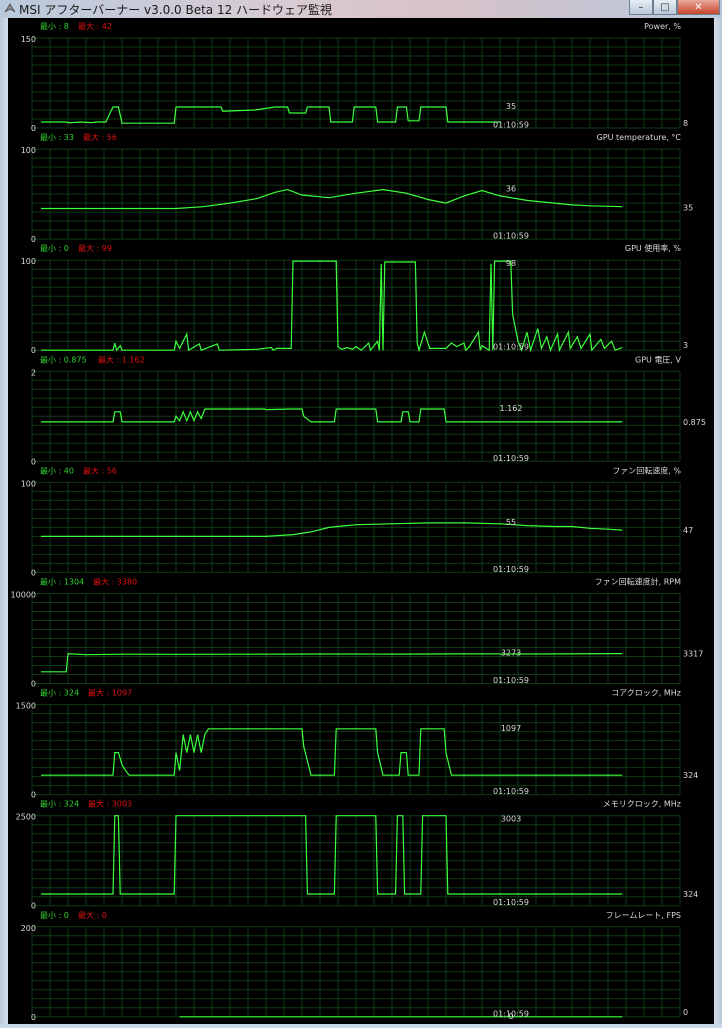 The width and height of the screenshot is (722, 1028). I want to click on min-label: 最小 : 40, so click(57, 470).